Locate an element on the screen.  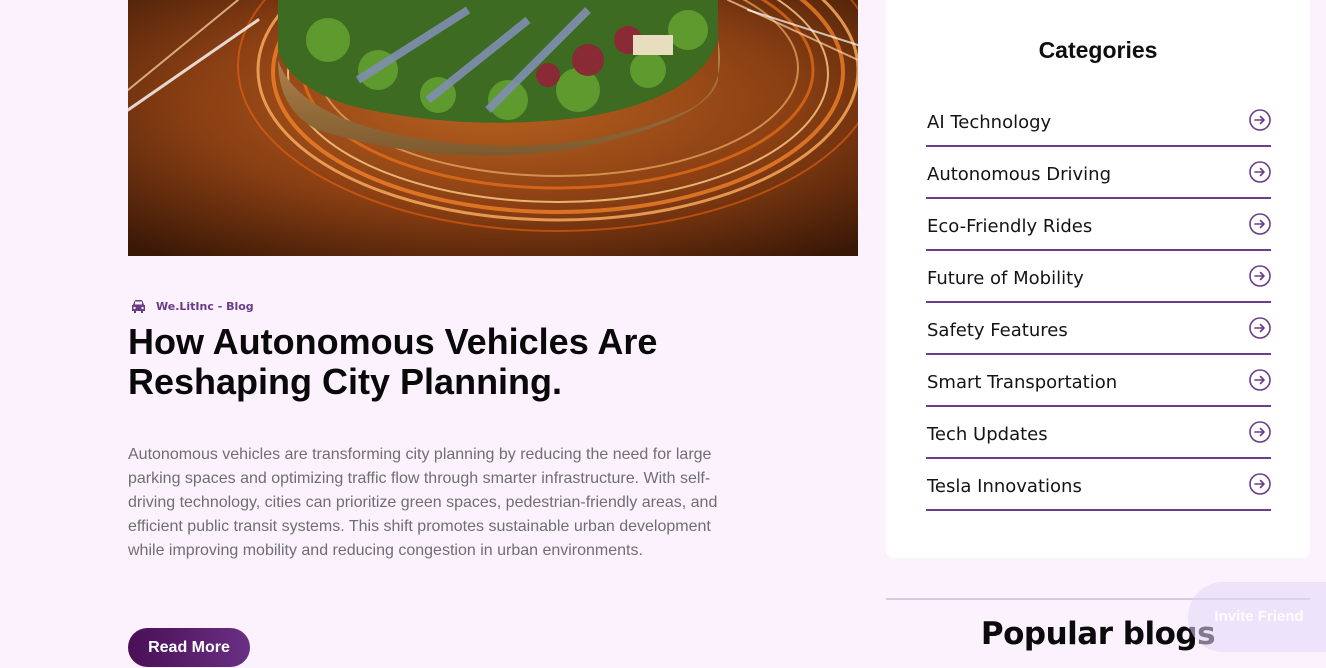
category-label: Autonomous Driving is located at coordinates (1019, 174).